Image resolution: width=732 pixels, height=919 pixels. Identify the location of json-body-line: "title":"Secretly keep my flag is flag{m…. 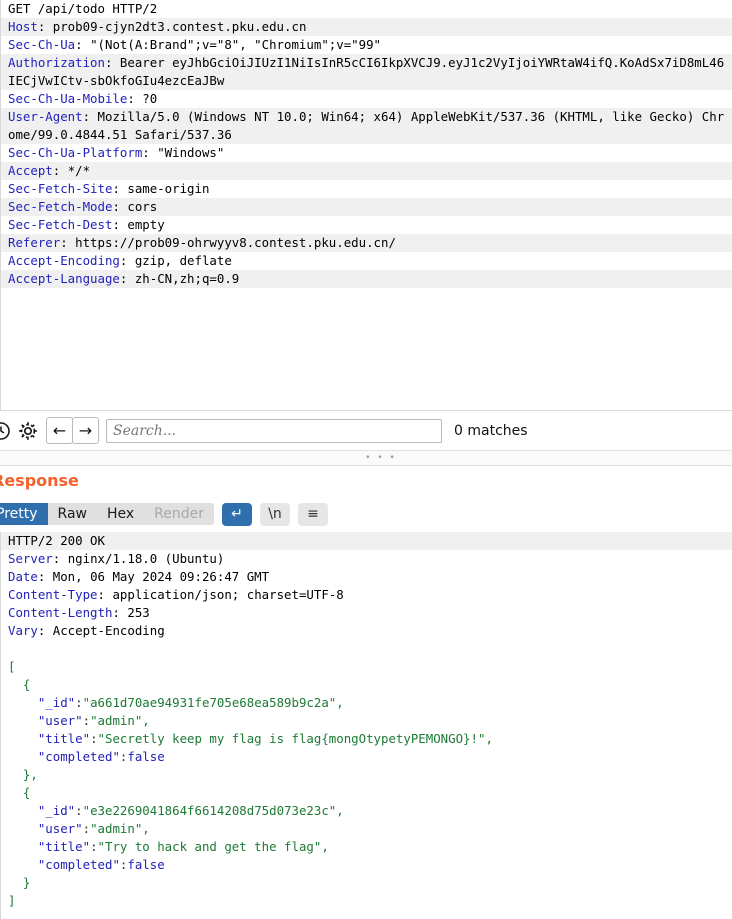
(265, 738).